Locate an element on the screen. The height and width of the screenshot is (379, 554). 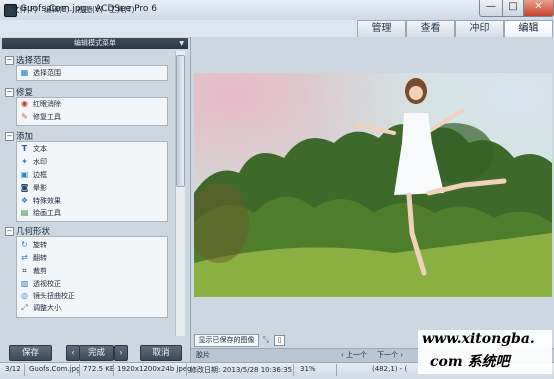
panel-header-label: 编辑模式菜单 is located at coordinates (95, 43).